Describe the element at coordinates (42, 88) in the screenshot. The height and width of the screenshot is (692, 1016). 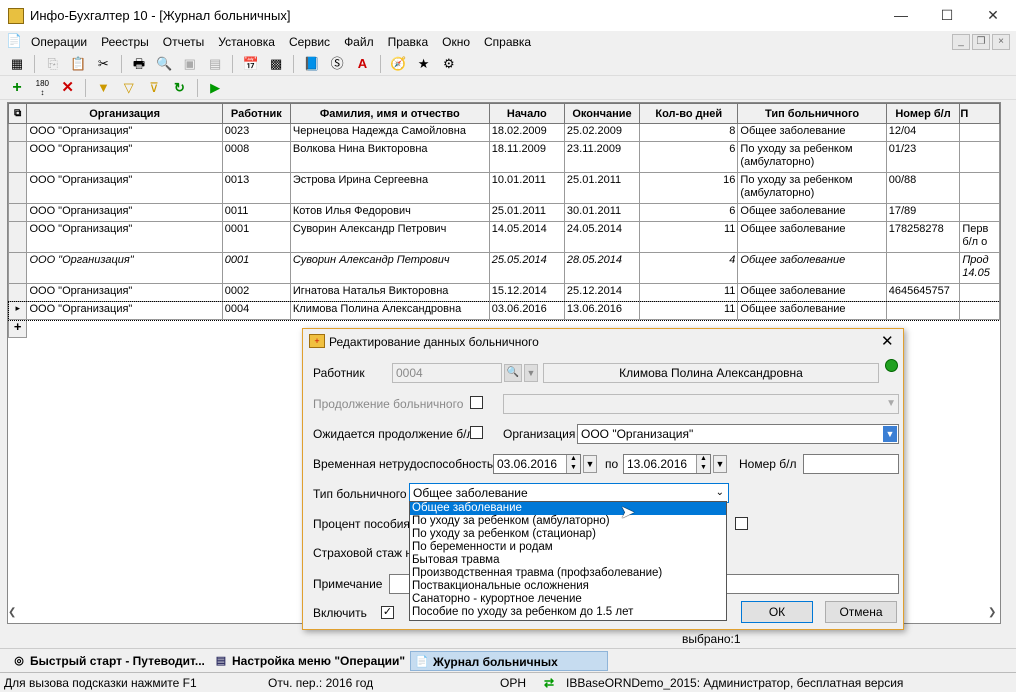
I see `sort-icon: 180 ↕` at that location.